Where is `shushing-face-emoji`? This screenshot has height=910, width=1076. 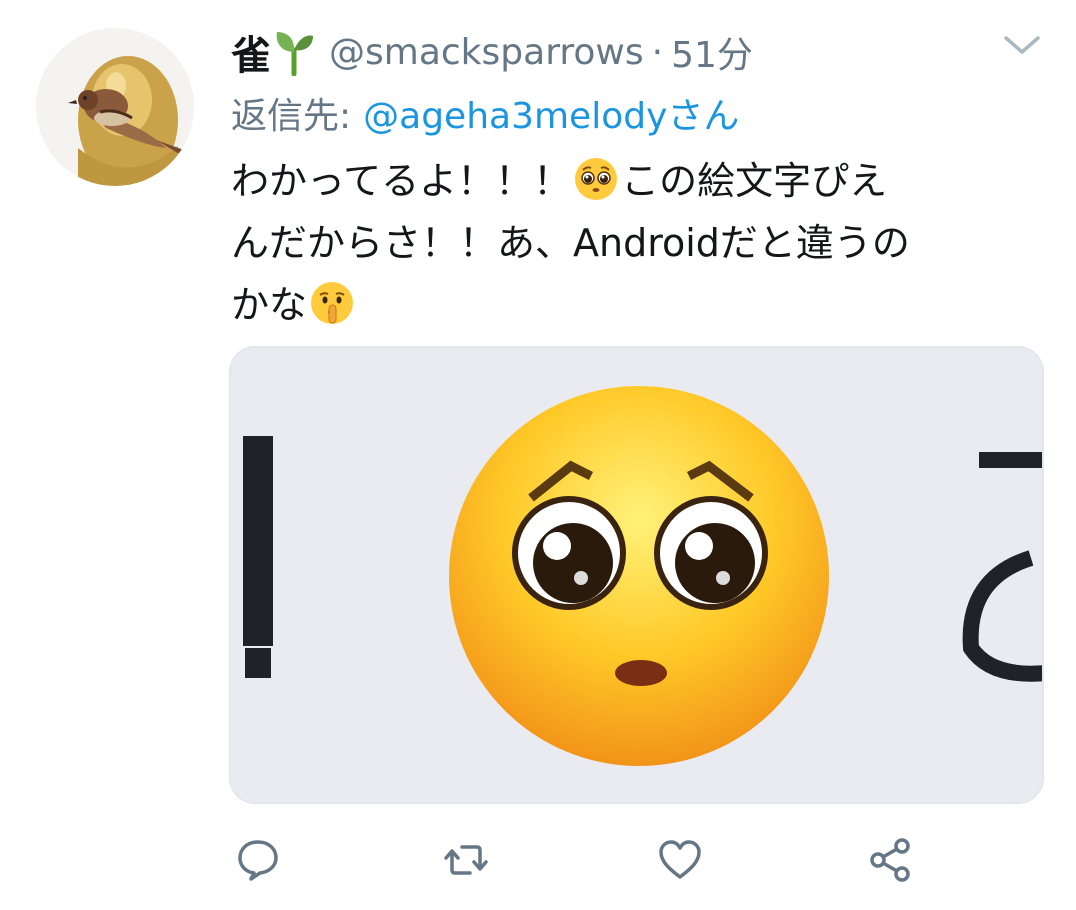
shushing-face-emoji is located at coordinates (332, 303).